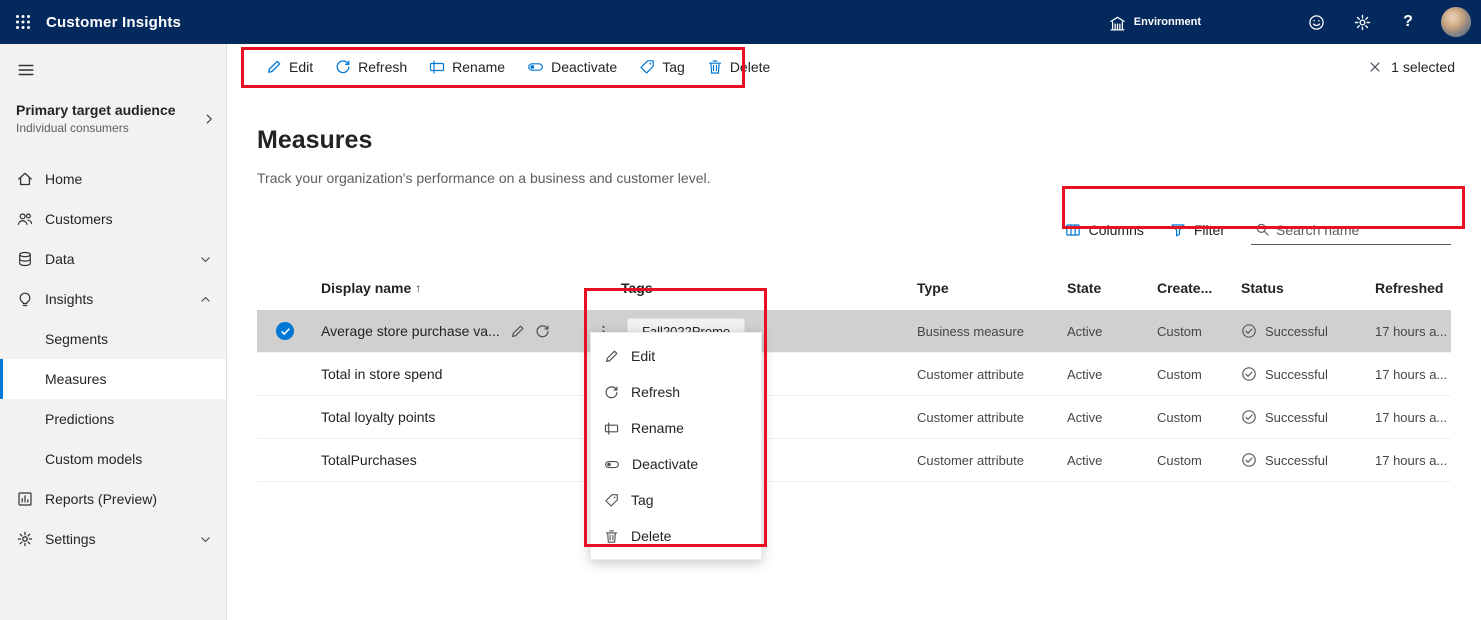 The width and height of the screenshot is (1481, 620). I want to click on account-avatar, so click(1456, 22).